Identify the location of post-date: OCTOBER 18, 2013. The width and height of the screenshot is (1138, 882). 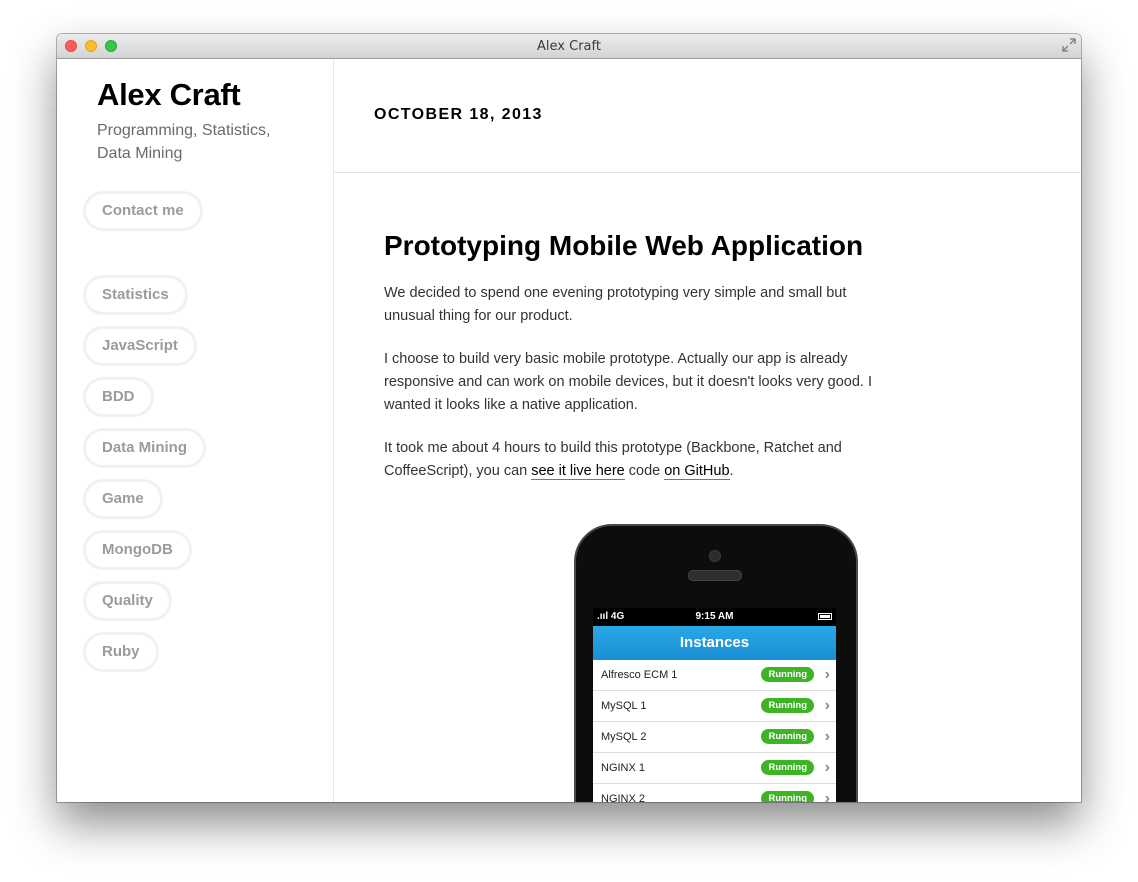
(458, 114).